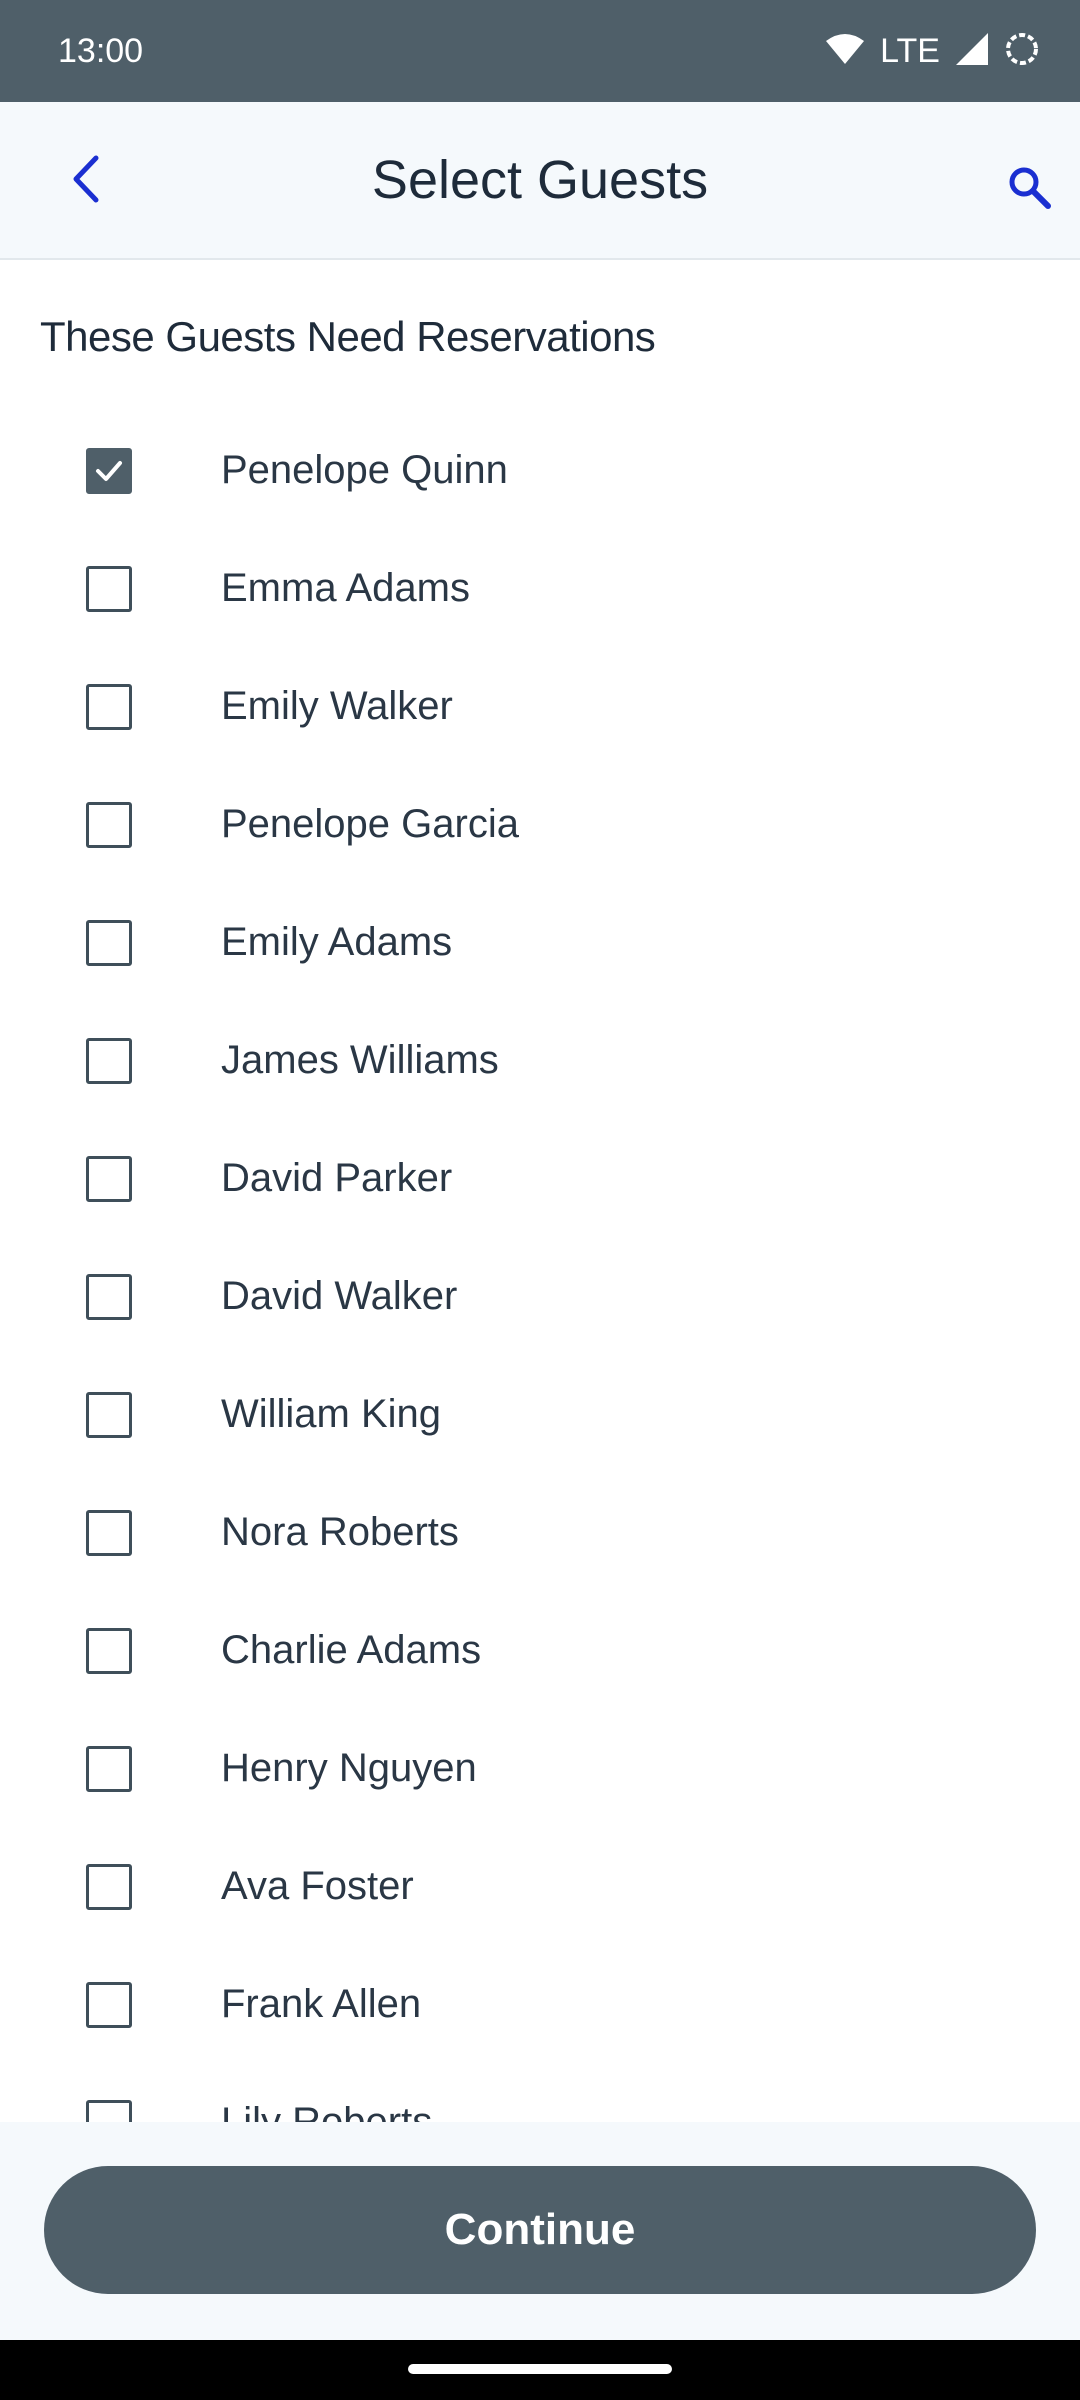 The image size is (1080, 2400). I want to click on guest-name: Henry Nguyen, so click(349, 1768).